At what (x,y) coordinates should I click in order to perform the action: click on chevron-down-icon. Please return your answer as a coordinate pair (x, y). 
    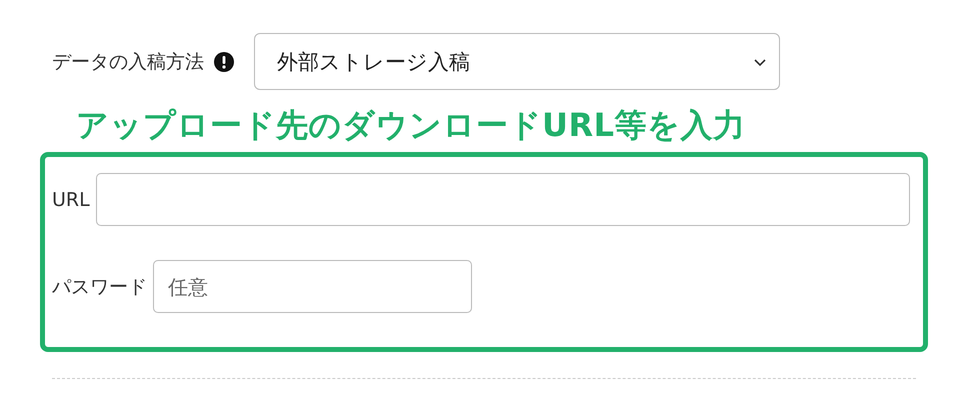
    Looking at the image, I should click on (760, 61).